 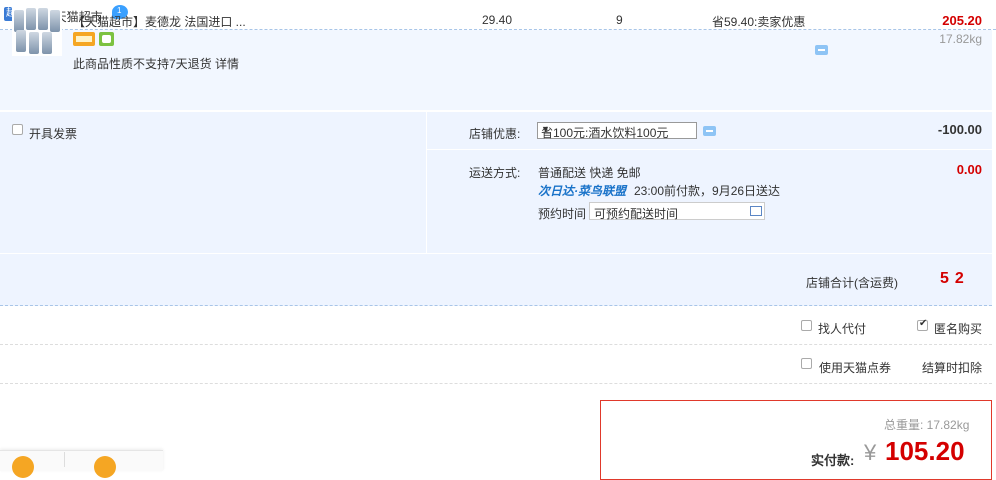 I want to click on total-weight: 总重量: 17.82kg, so click(x=927, y=425).